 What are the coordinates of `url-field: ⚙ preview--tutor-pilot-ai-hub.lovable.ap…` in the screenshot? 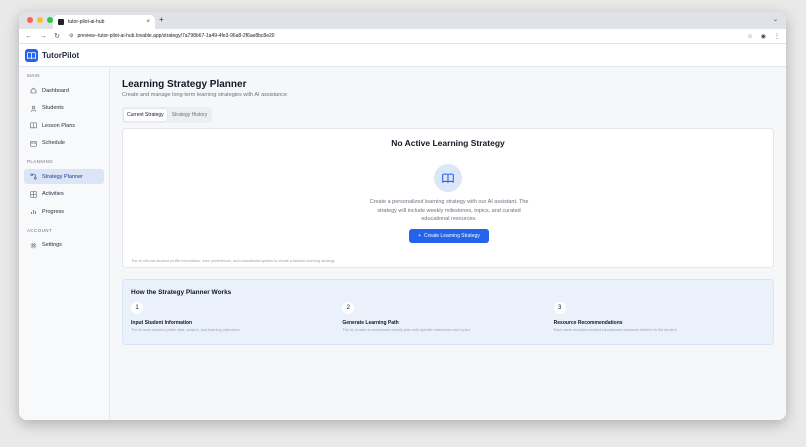 It's located at (404, 36).